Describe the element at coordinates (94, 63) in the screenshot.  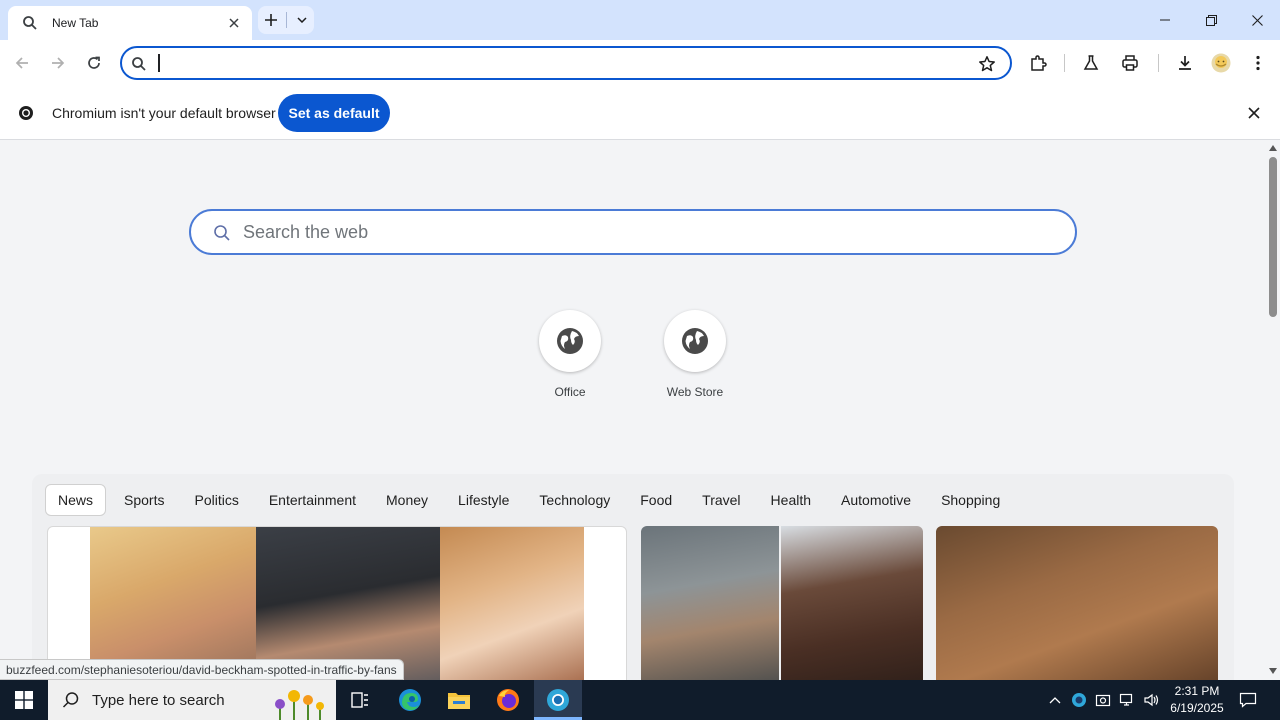
I see `reload-button` at that location.